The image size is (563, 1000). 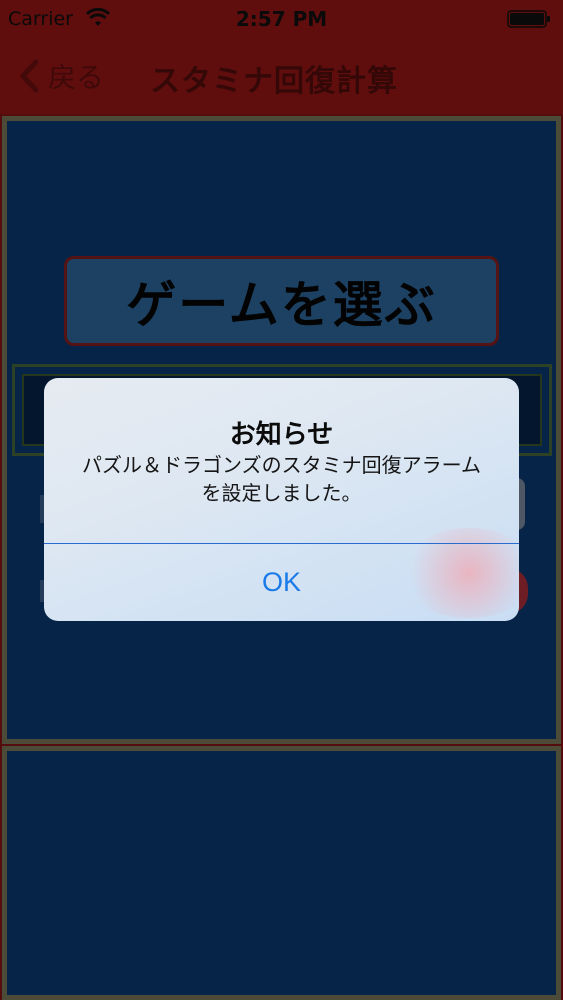 I want to click on alert-title: お知らせ, so click(x=281, y=435).